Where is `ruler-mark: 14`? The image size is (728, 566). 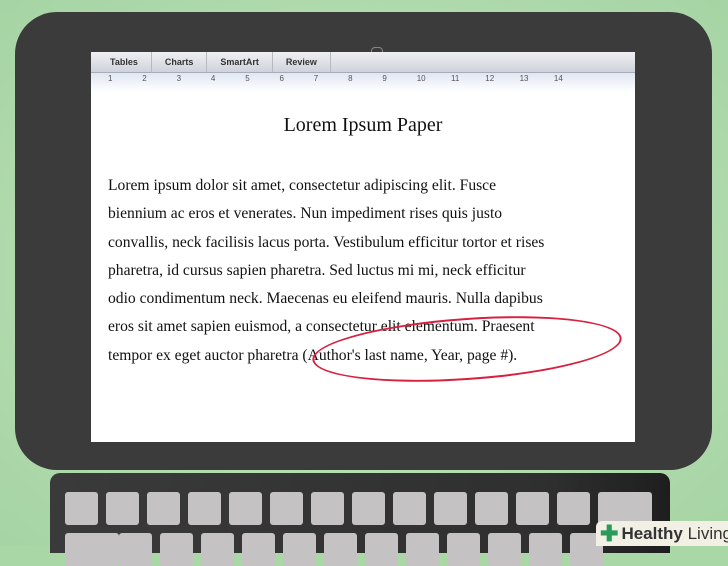
ruler-mark: 14 is located at coordinates (558, 78).